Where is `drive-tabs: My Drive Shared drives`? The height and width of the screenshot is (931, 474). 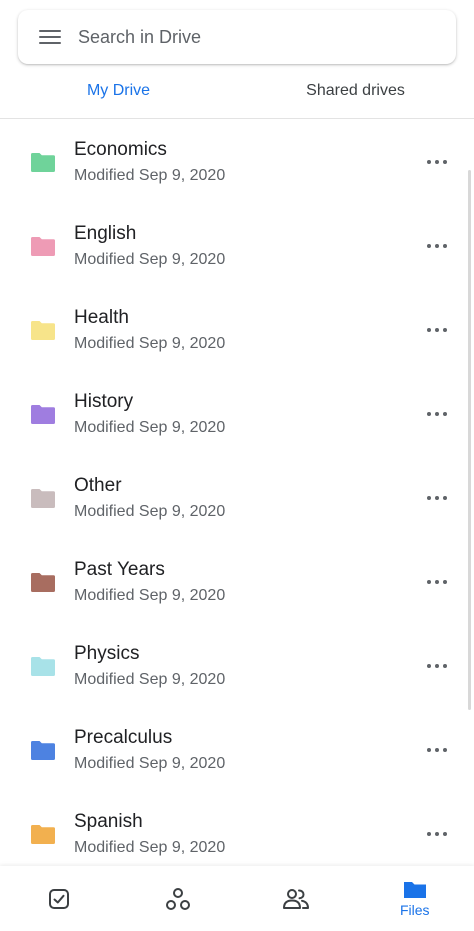 drive-tabs: My Drive Shared drives is located at coordinates (237, 91).